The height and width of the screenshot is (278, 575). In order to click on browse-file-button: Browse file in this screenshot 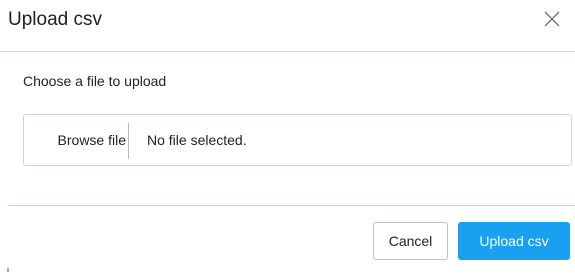, I will do `click(76, 140)`.